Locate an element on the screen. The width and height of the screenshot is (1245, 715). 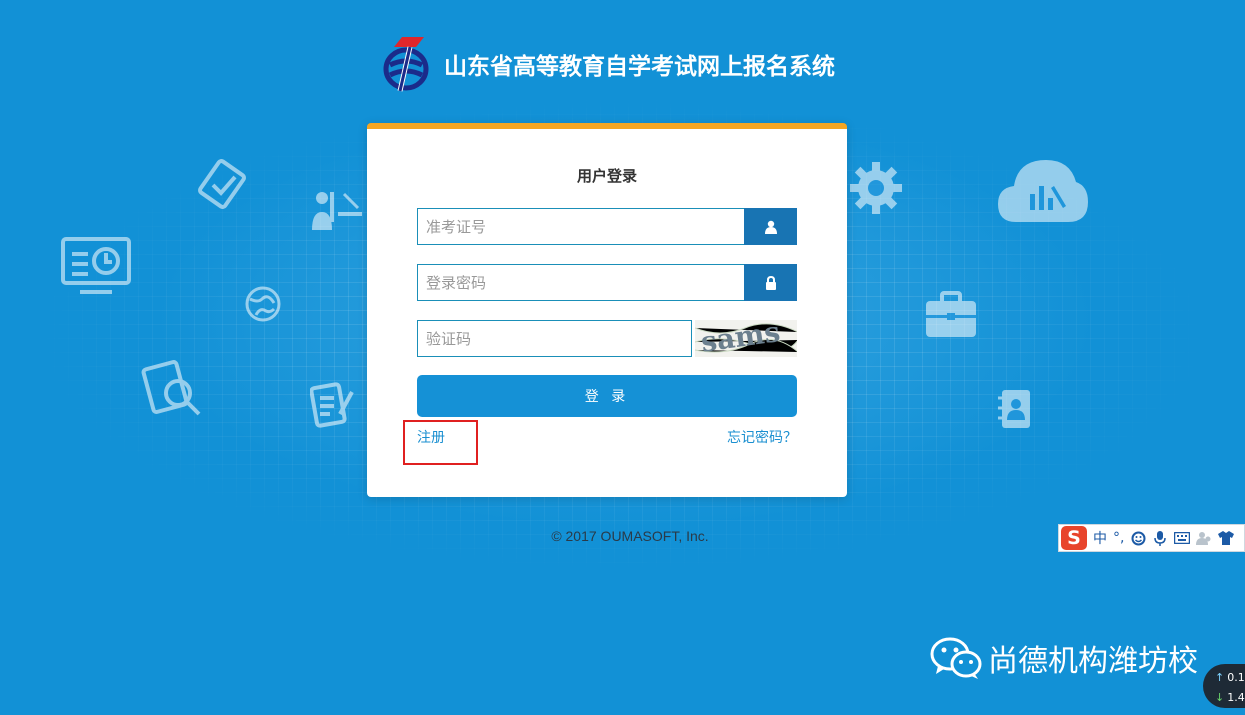
gear-icon is located at coordinates (876, 188).